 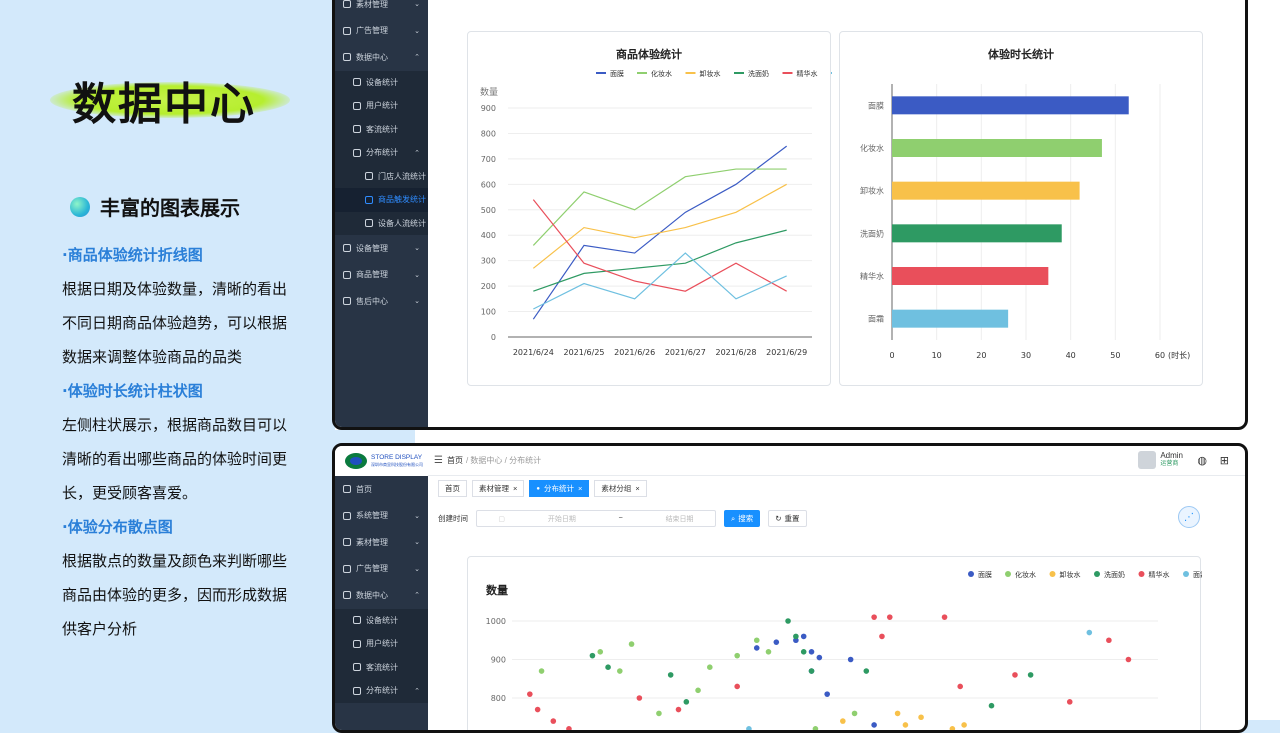 What do you see at coordinates (372, 30) in the screenshot?
I see `sidebar-item-label: 广告管理` at bounding box center [372, 30].